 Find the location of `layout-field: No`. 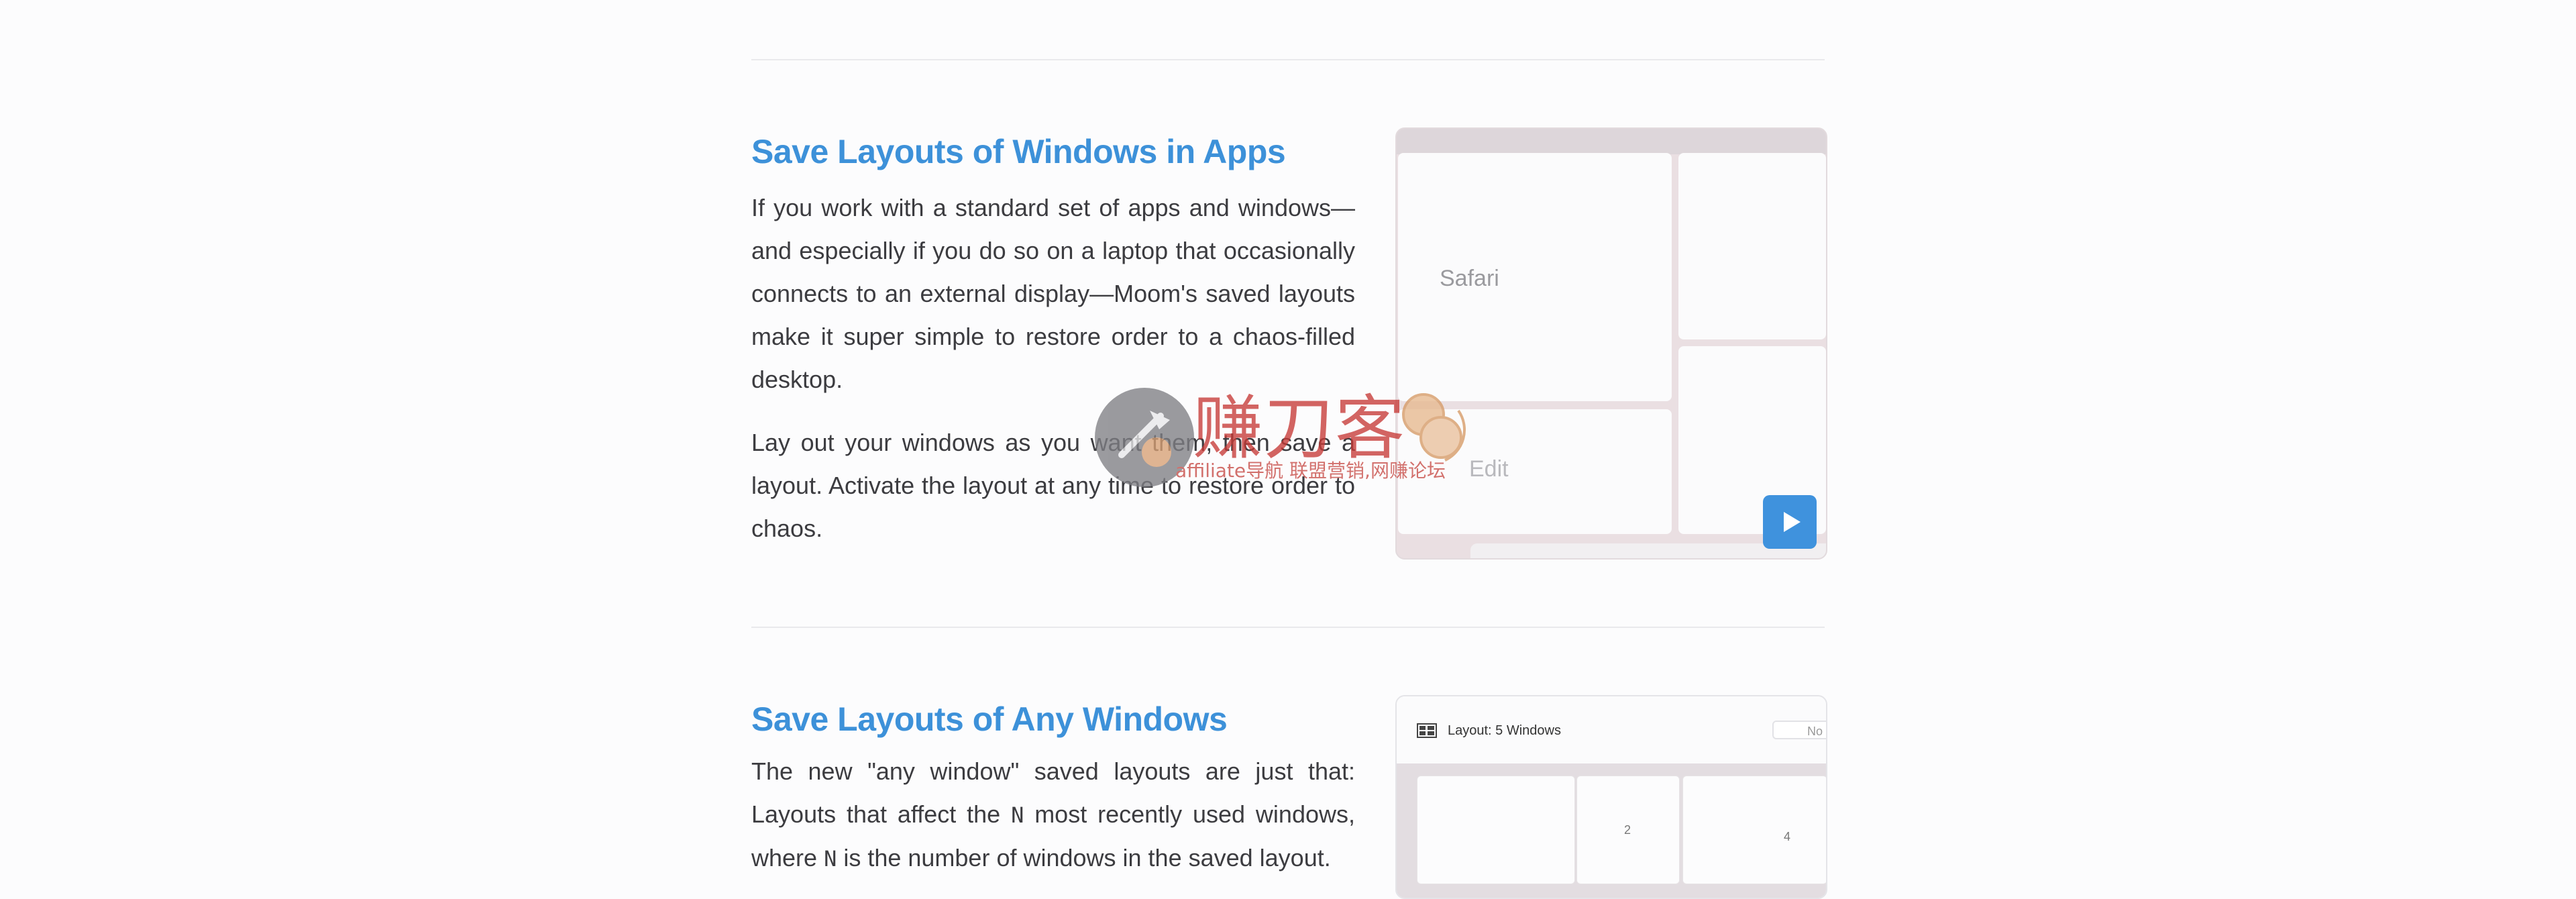

layout-field: No is located at coordinates (1799, 730).